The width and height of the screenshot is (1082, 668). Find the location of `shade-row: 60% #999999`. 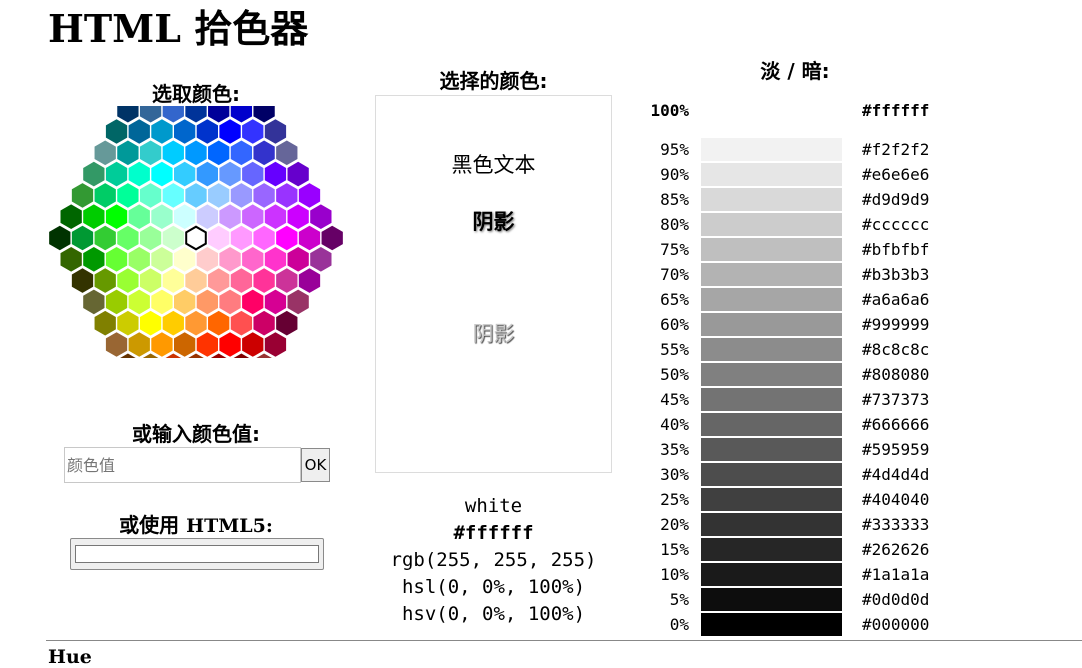

shade-row: 60% #999999 is located at coordinates (801, 324).